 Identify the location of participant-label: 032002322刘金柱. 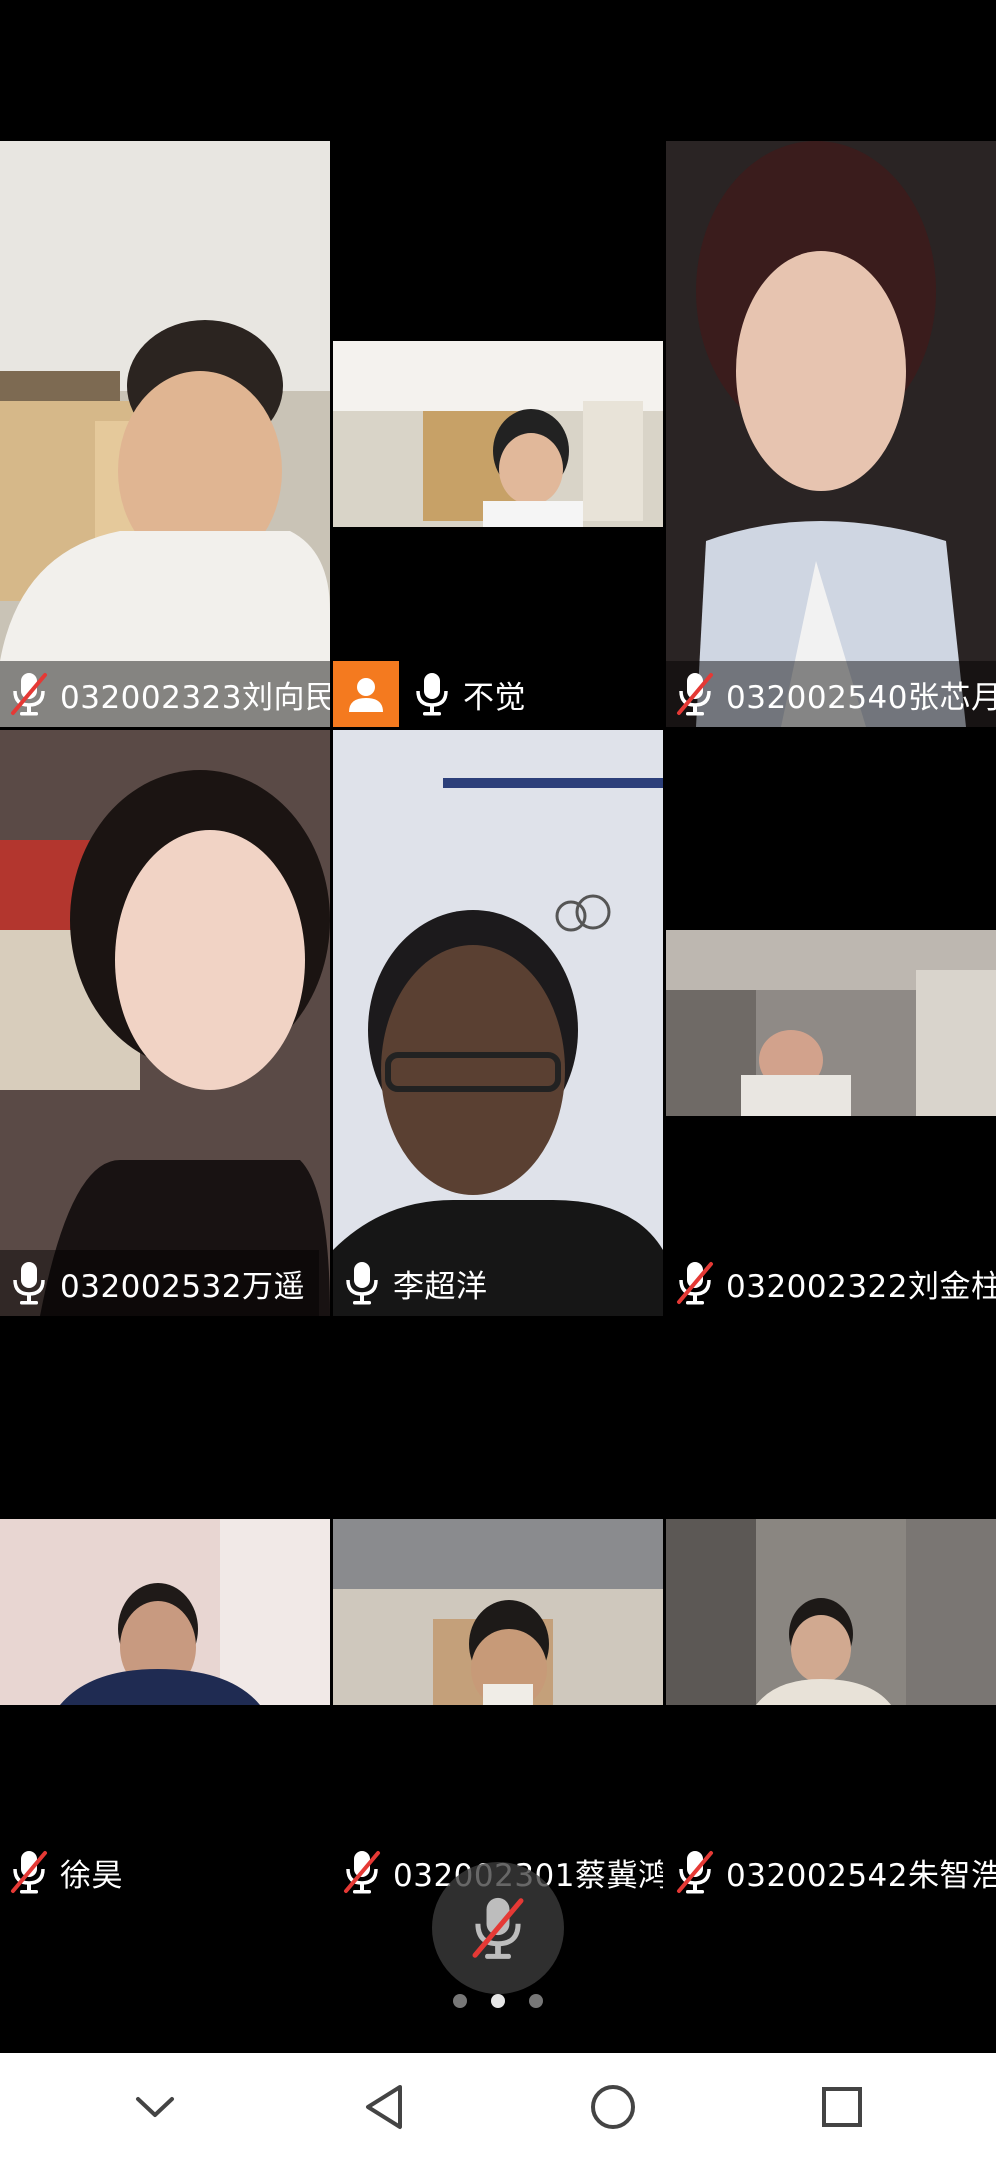
(831, 1283).